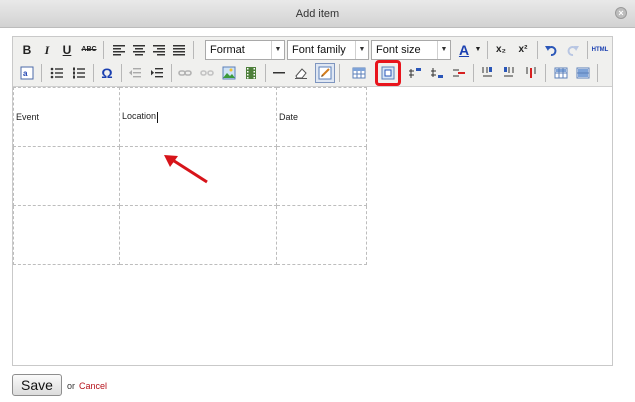 Image resolution: width=635 pixels, height=402 pixels. I want to click on annotation-arrow-icon, so click(186, 169).